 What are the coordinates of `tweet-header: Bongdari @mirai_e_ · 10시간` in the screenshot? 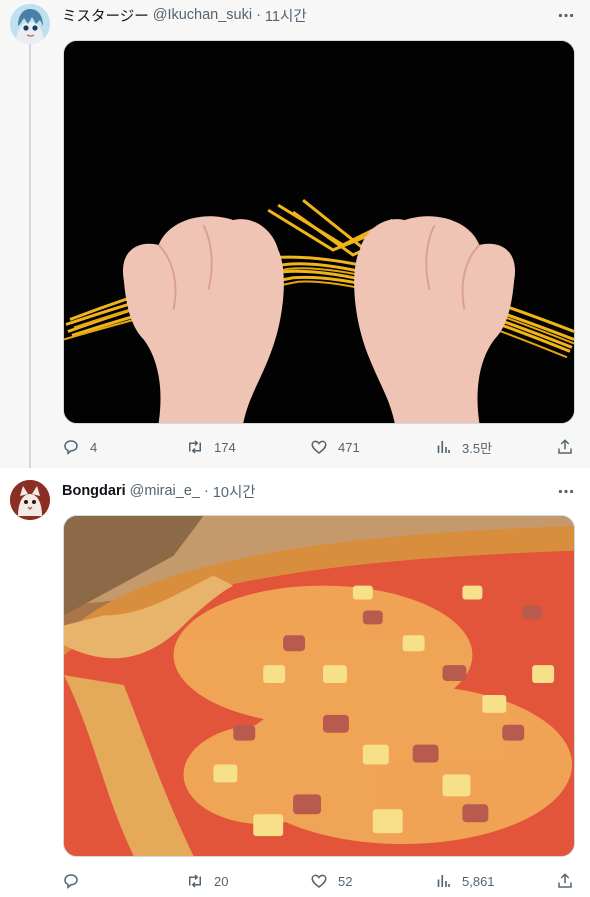 It's located at (159, 491).